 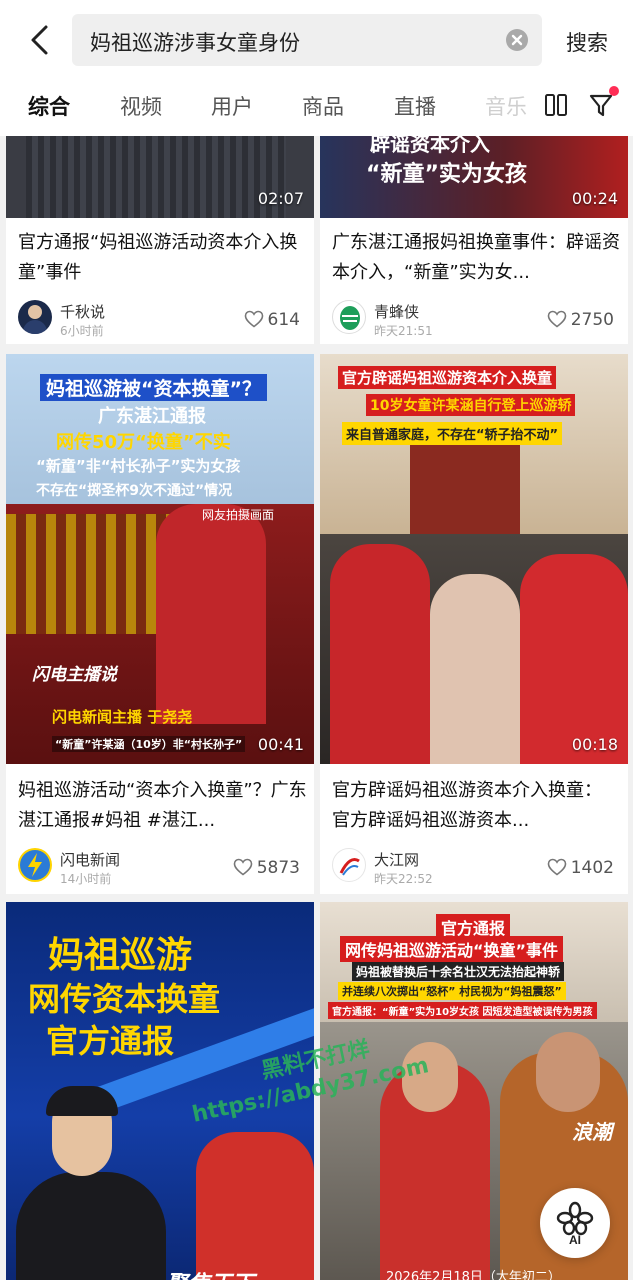 What do you see at coordinates (143, 442) in the screenshot?
I see `thumbnail-caption: 网传50万“换童”不实` at bounding box center [143, 442].